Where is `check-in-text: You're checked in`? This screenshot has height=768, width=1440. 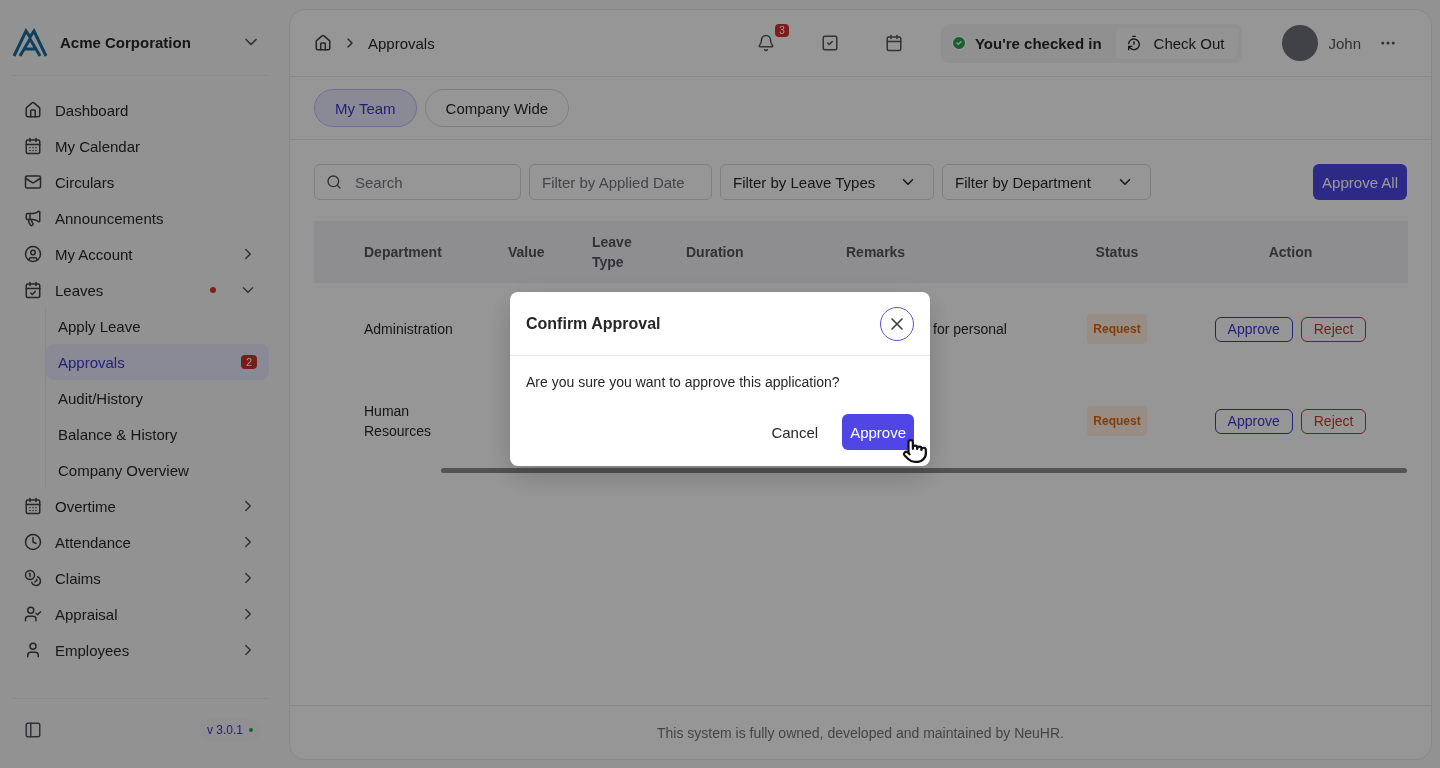
check-in-text: You're checked in is located at coordinates (1038, 43).